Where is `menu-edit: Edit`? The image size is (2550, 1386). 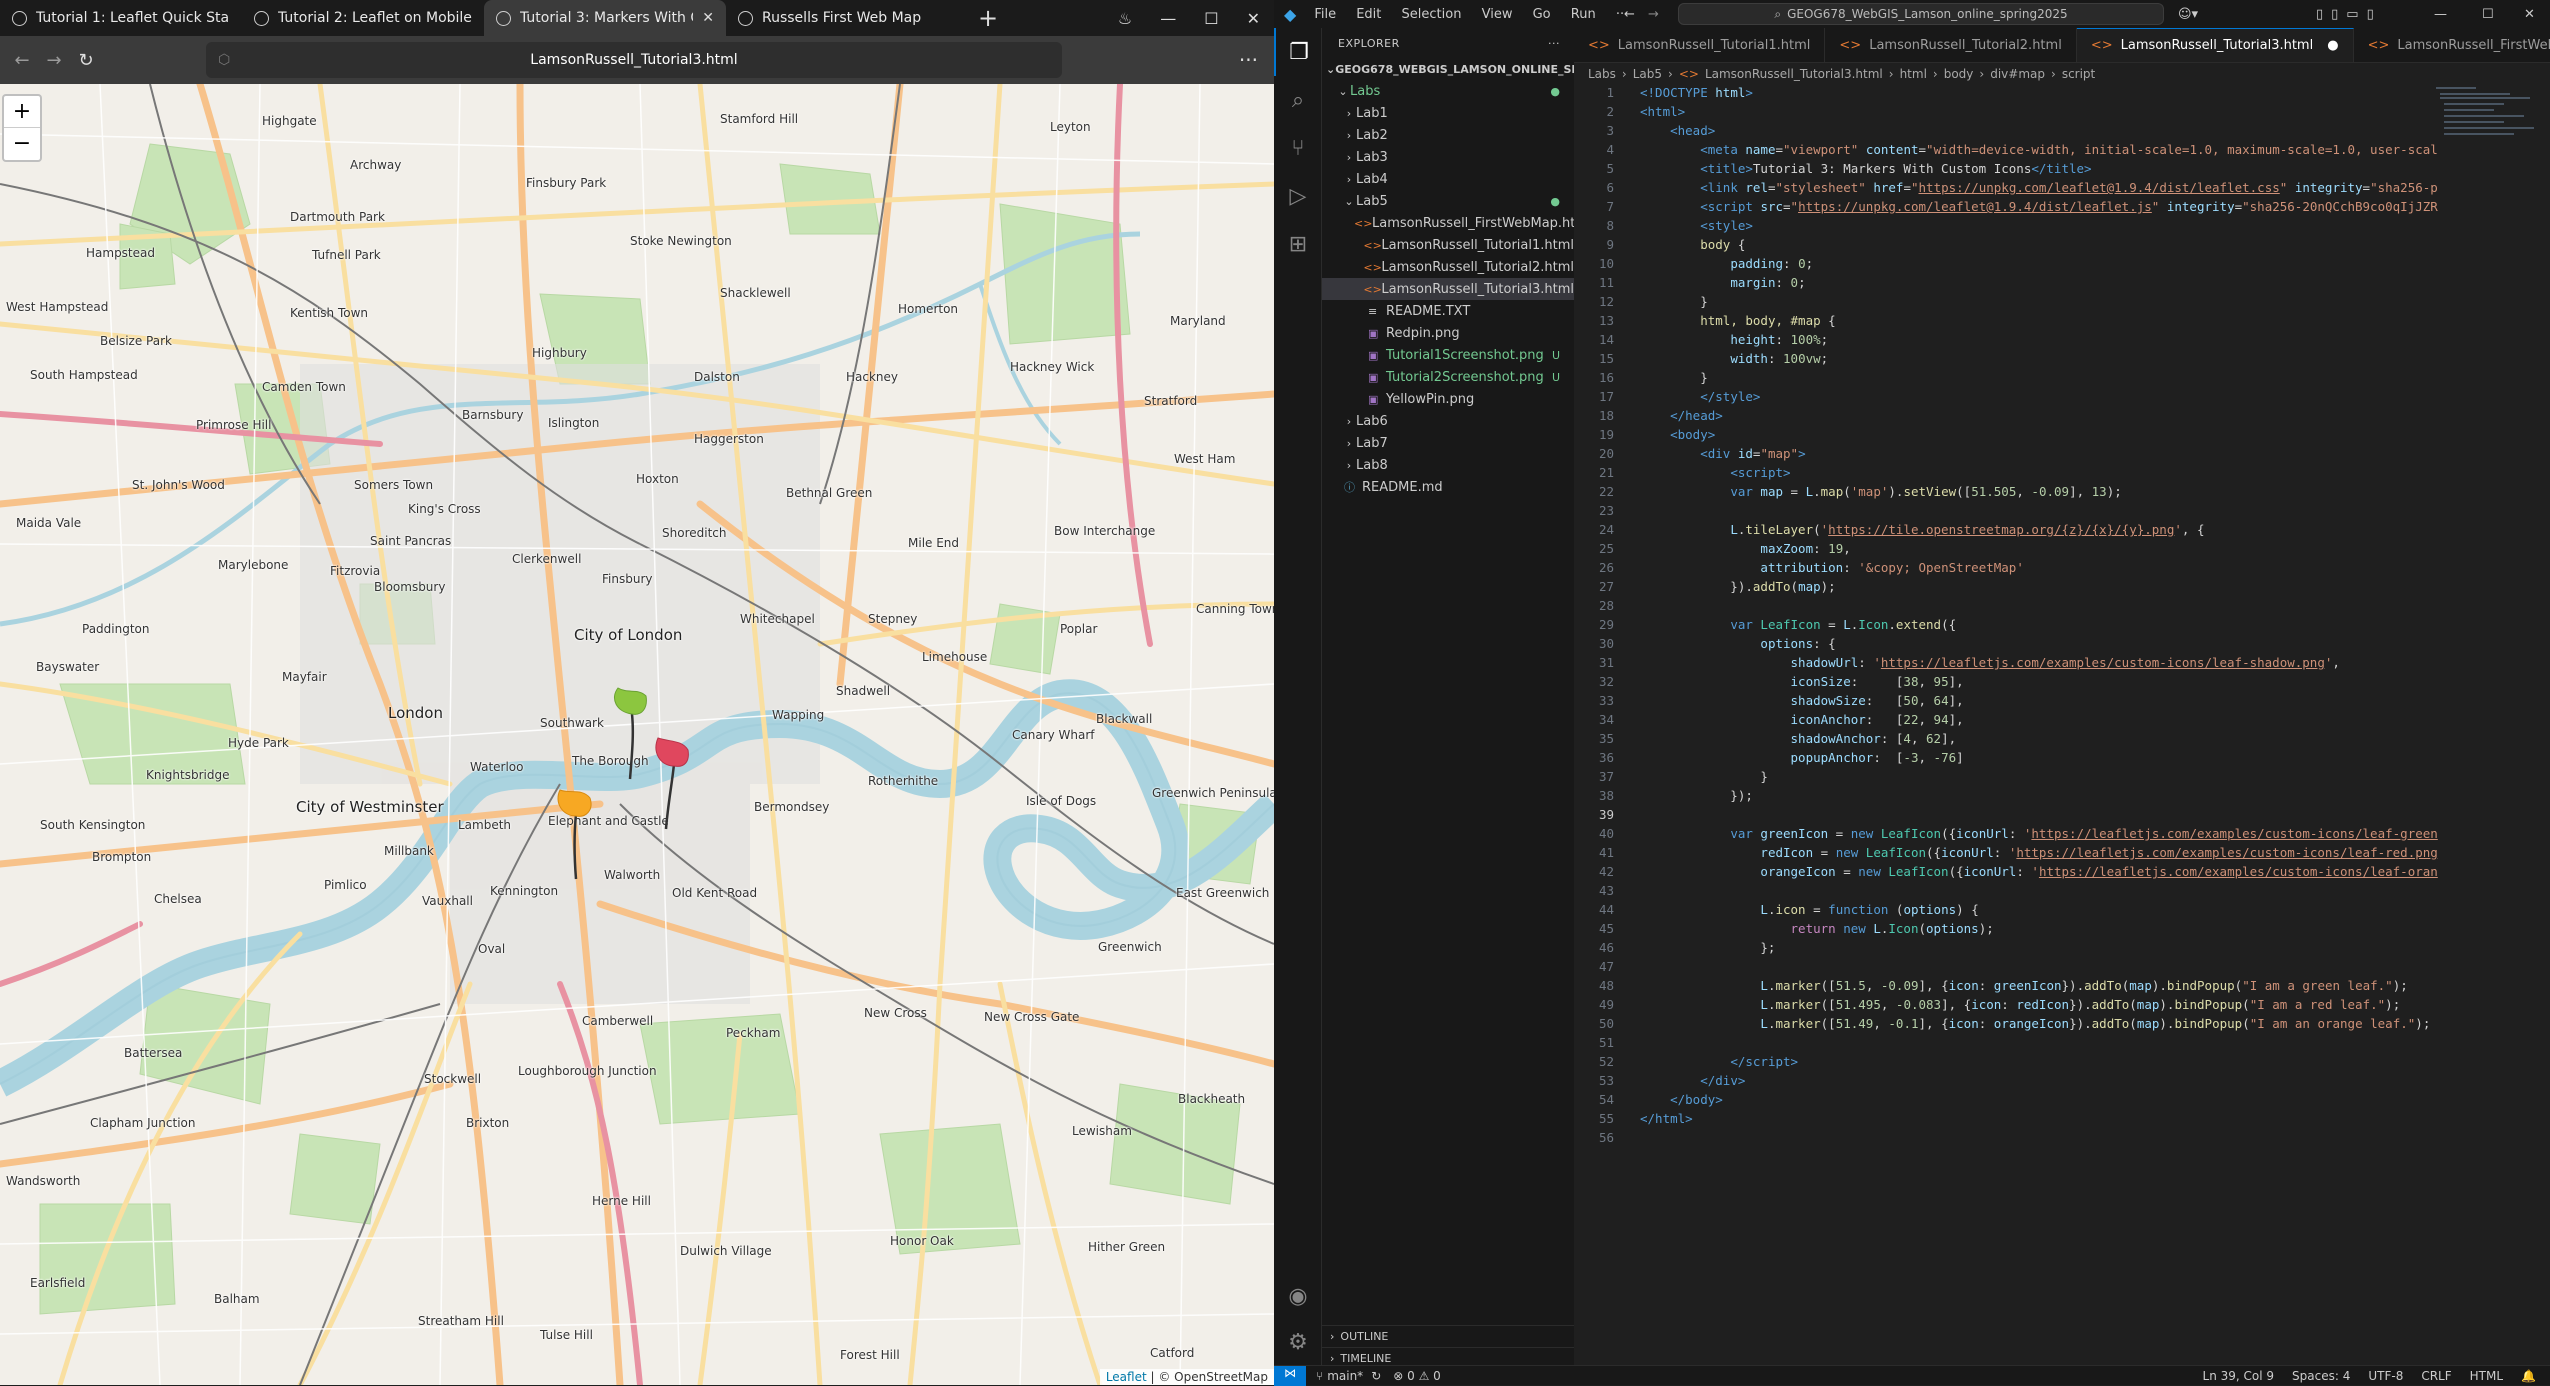 menu-edit: Edit is located at coordinates (1368, 14).